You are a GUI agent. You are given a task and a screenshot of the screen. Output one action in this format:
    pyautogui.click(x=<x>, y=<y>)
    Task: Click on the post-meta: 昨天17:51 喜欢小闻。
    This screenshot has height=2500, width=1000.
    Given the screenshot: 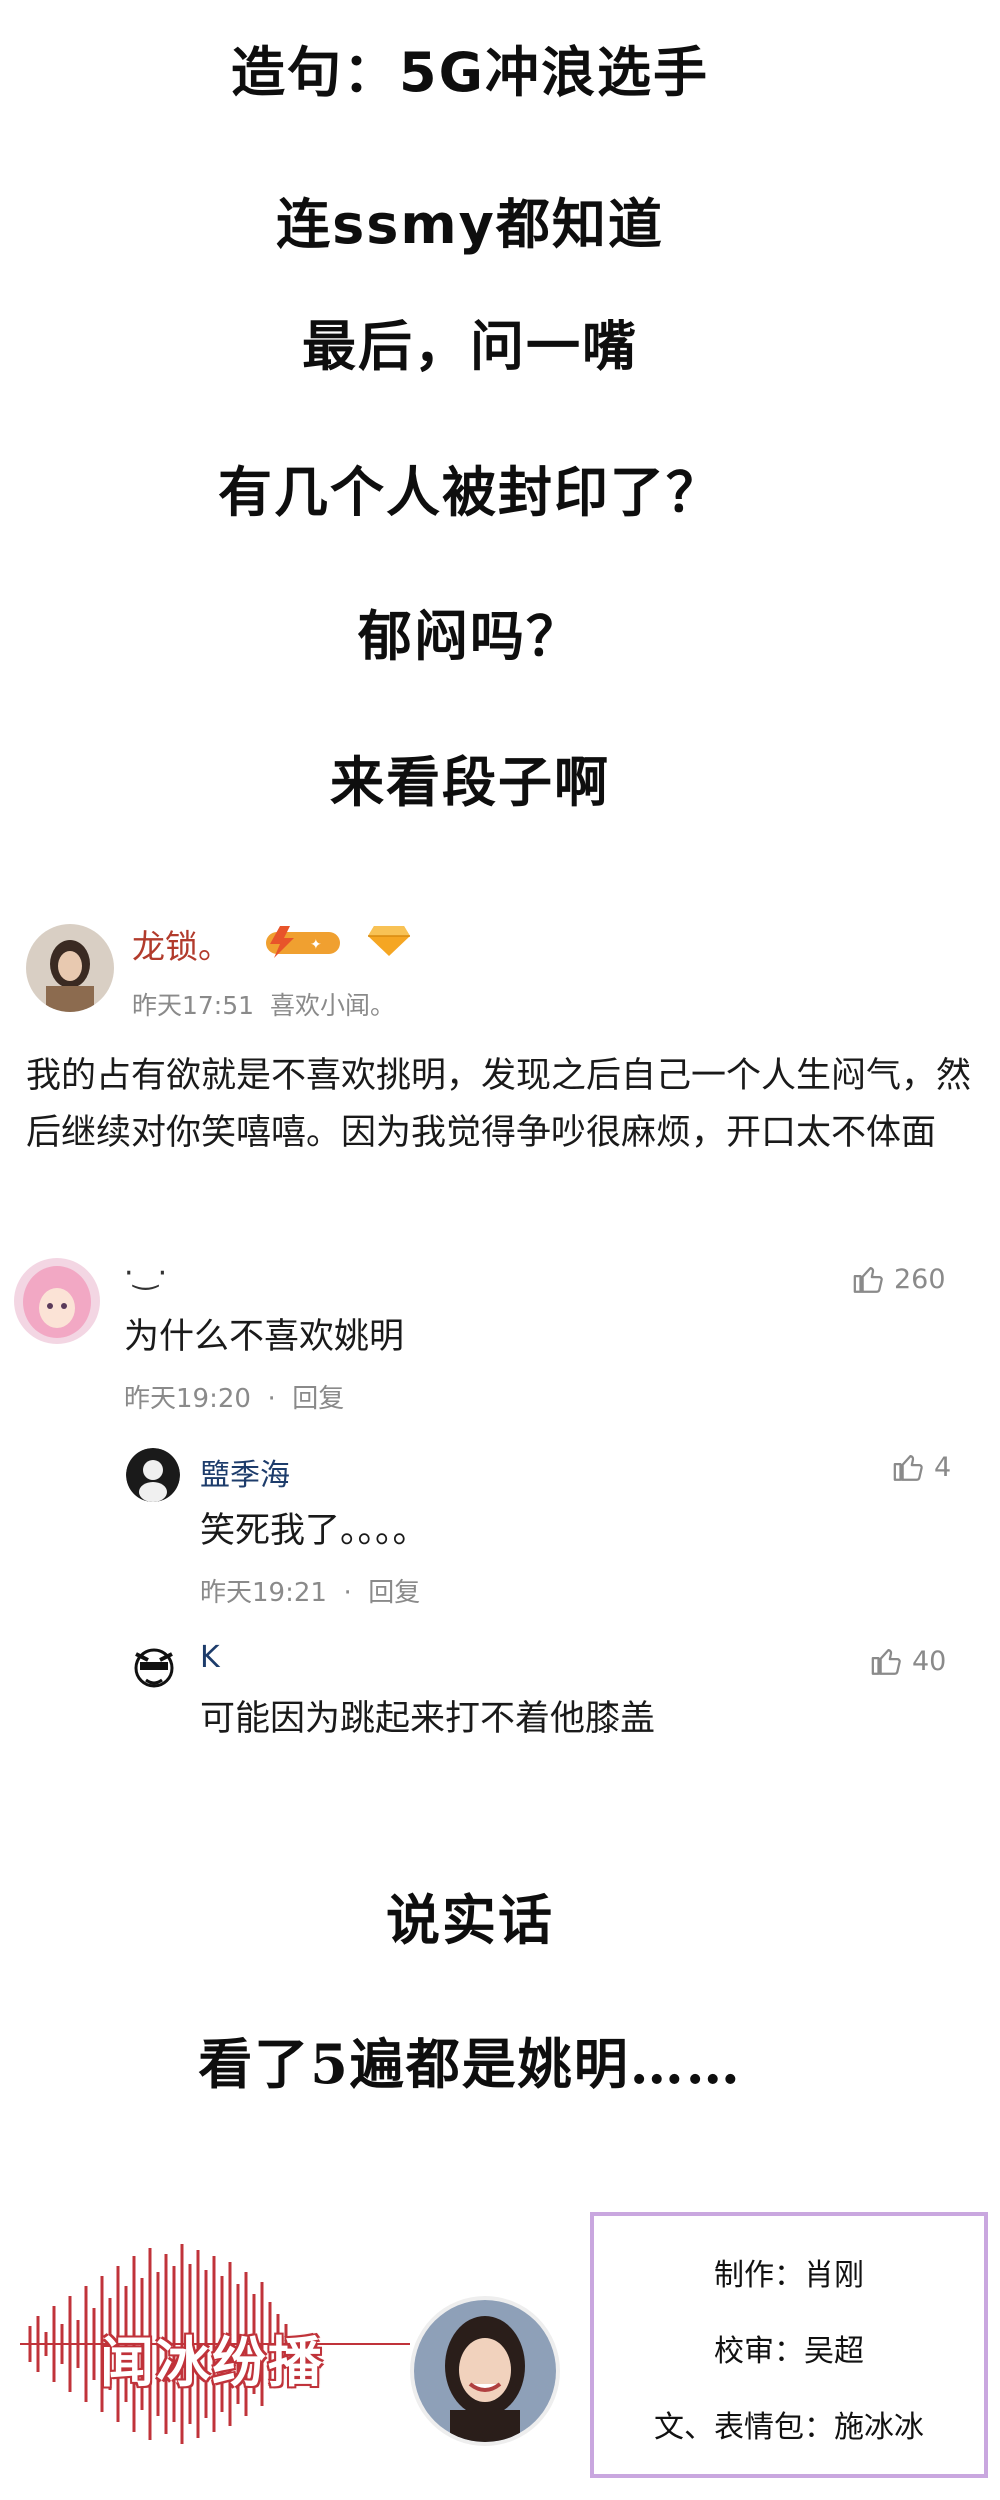 What is the action you would take?
    pyautogui.click(x=263, y=1004)
    